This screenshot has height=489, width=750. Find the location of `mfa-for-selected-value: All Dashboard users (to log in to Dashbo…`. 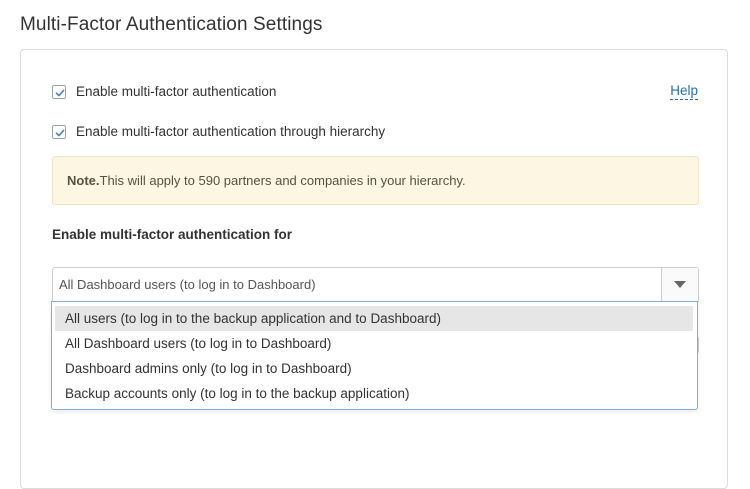

mfa-for-selected-value: All Dashboard users (to log in to Dashbo… is located at coordinates (187, 284).